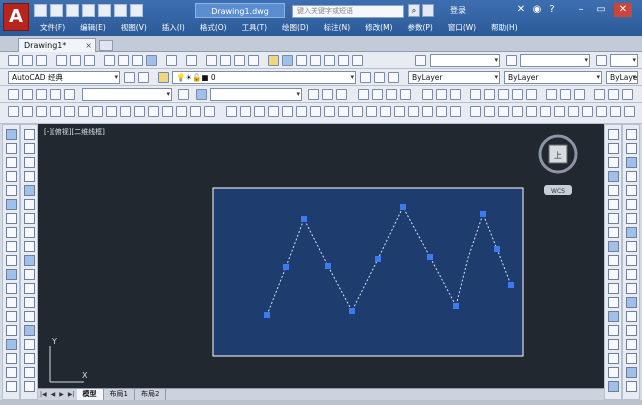 This screenshot has width=642, height=405. Describe the element at coordinates (129, 77) in the screenshot. I see `workspace-settings-icon` at that location.